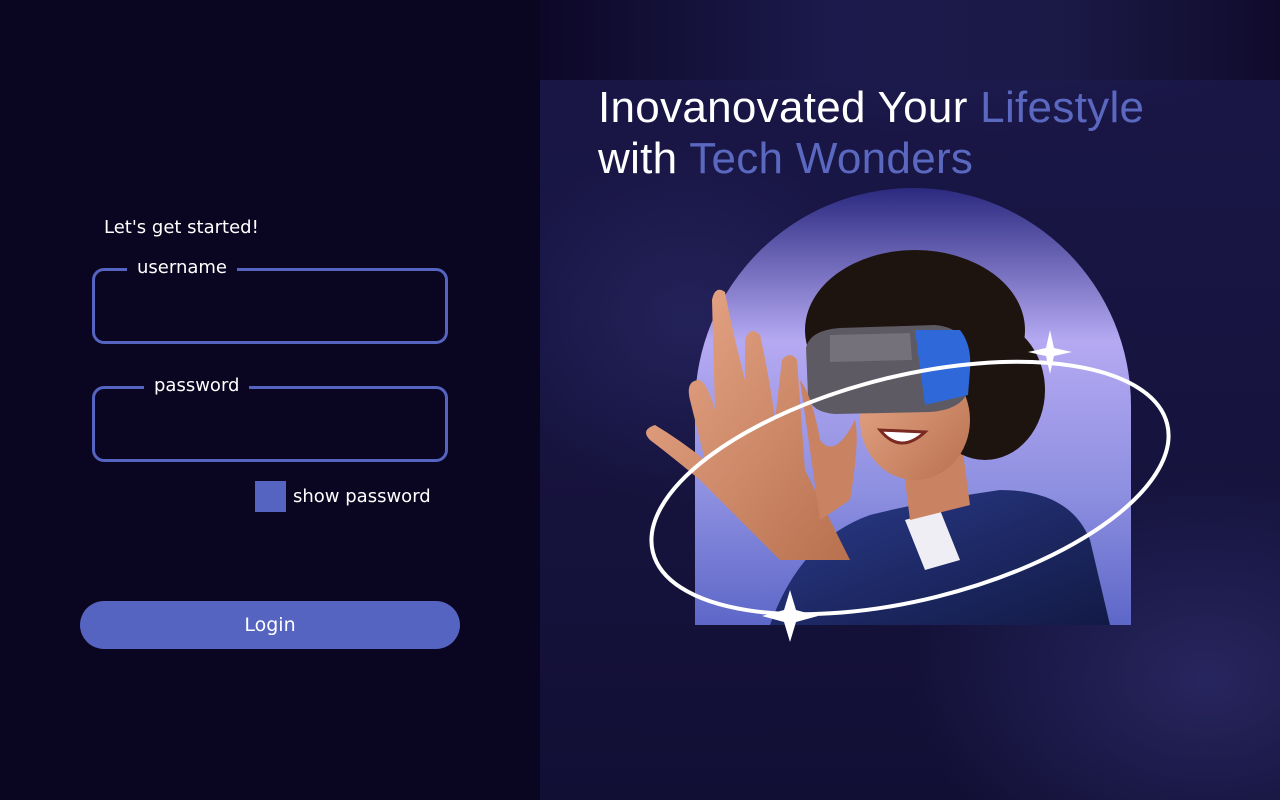 This screenshot has width=1280, height=800. I want to click on username-field: username, so click(270, 300).